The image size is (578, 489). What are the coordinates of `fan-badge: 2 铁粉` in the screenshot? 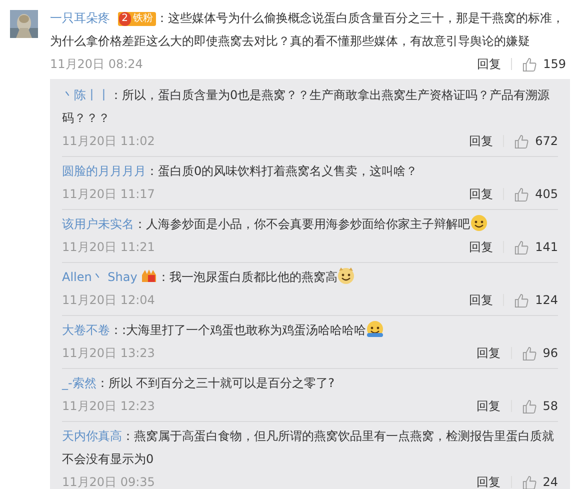 It's located at (137, 19).